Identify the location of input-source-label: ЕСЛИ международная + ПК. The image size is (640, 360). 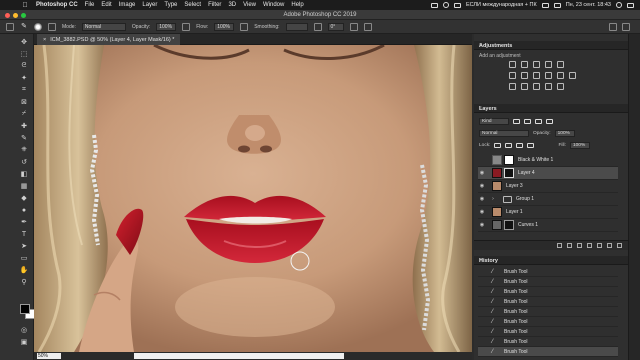
(501, 5).